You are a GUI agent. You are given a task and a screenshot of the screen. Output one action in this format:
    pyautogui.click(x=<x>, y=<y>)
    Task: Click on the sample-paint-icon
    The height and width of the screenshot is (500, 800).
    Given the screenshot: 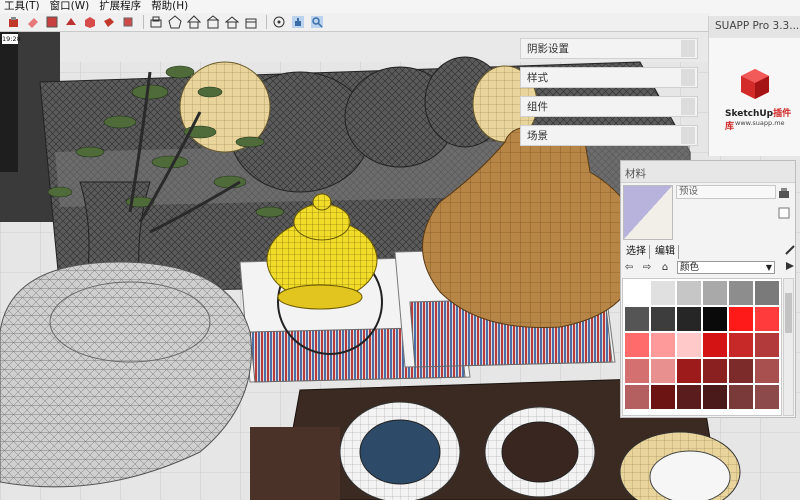 What is the action you would take?
    pyautogui.click(x=790, y=250)
    